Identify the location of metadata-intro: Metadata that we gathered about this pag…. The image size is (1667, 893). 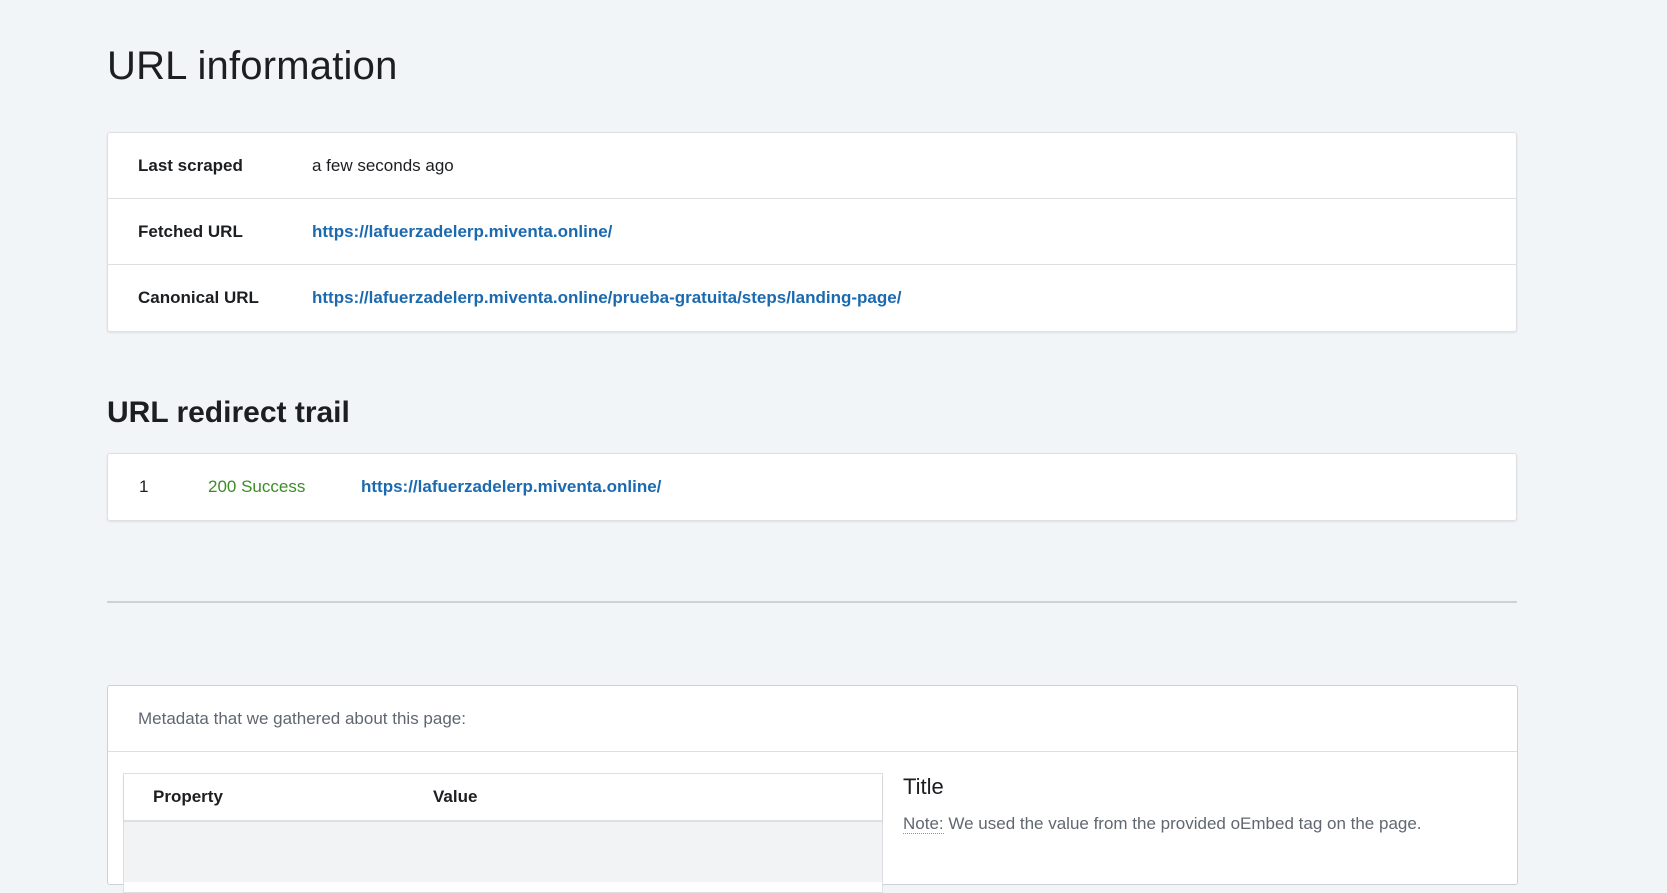
(812, 719).